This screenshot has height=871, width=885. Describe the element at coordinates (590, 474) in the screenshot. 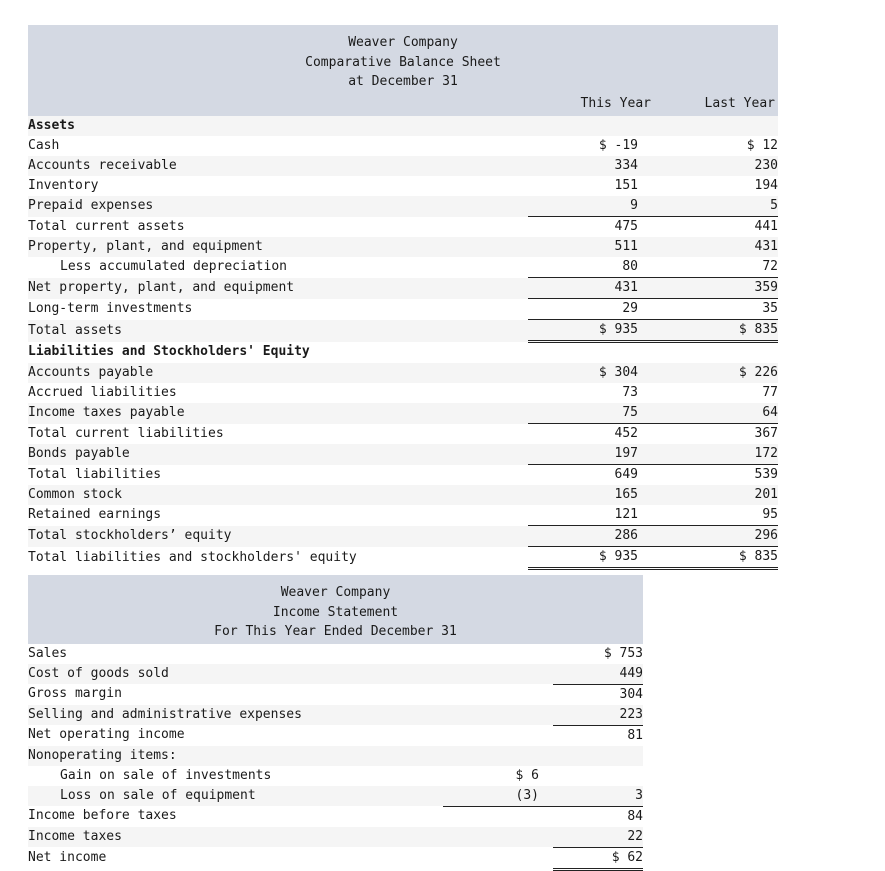

I see `row-value-this-year: 649` at that location.